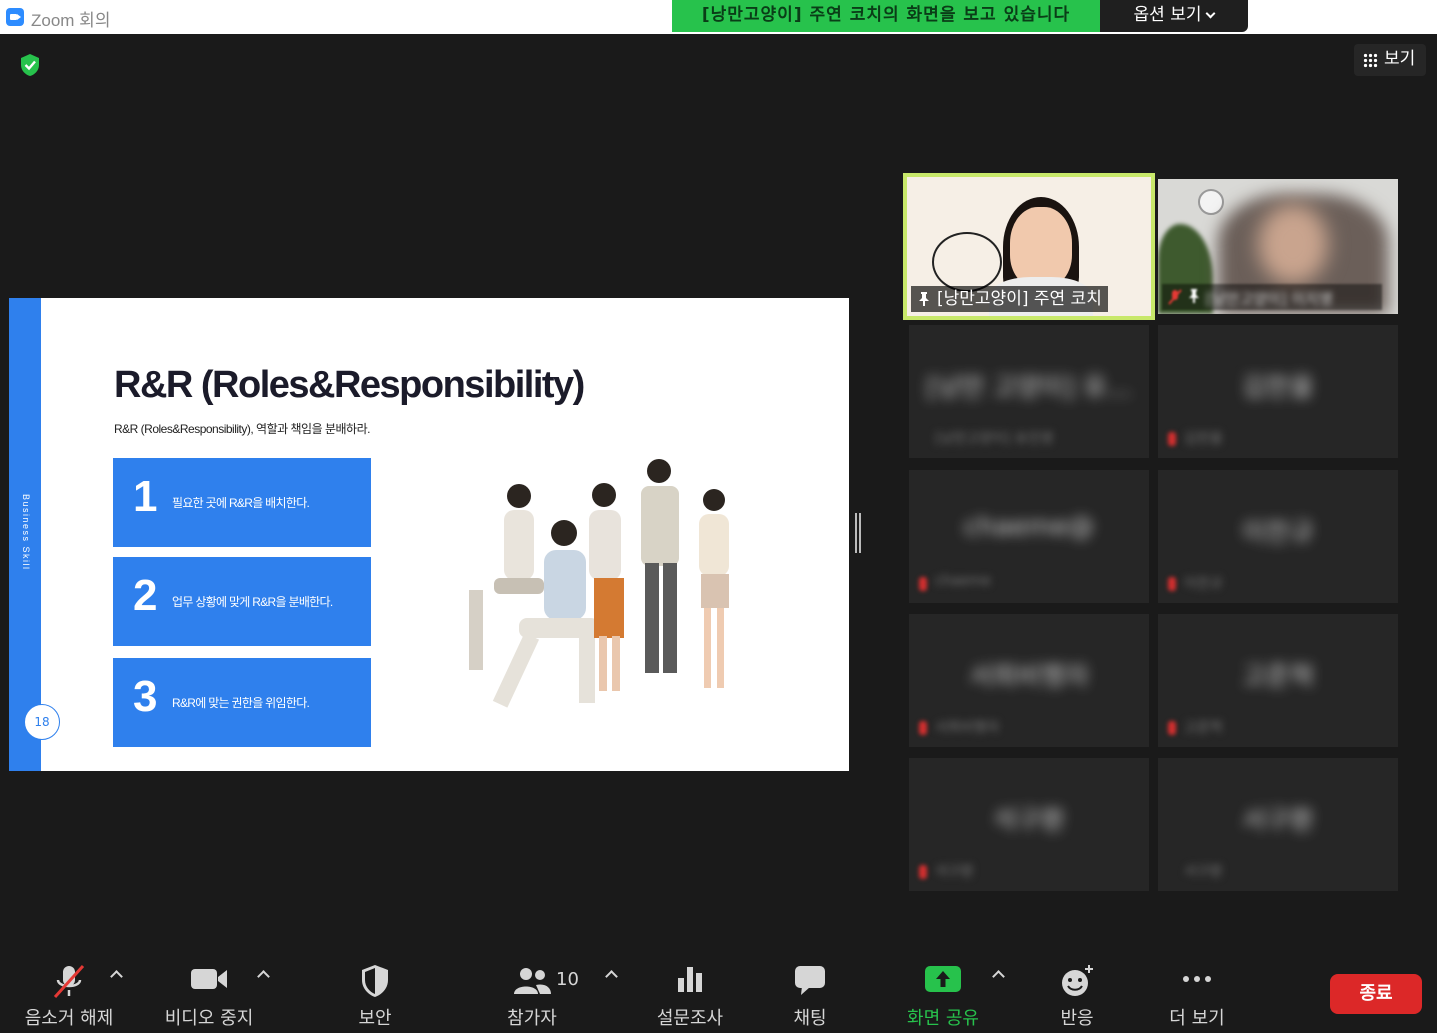 The width and height of the screenshot is (1437, 1033). I want to click on participant-subname: 김한울, so click(1203, 439).